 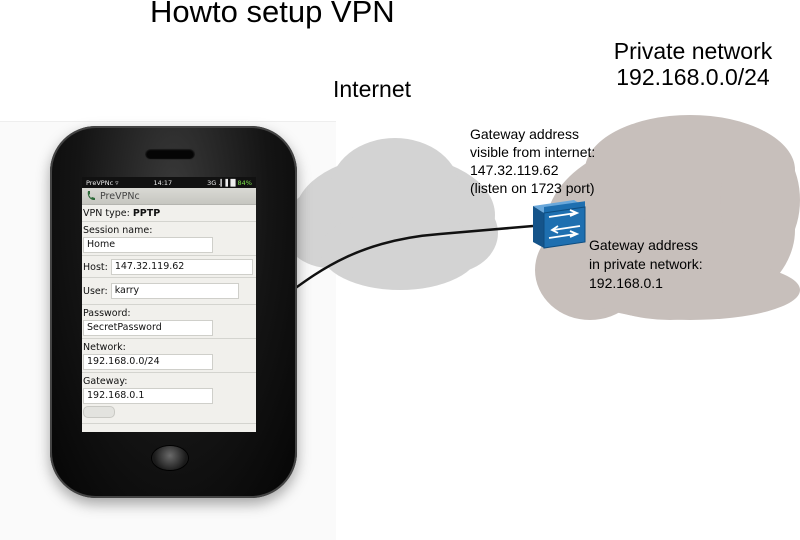 What do you see at coordinates (169, 213) in the screenshot?
I see `vpn-type-row: VPN type: PPTP` at bounding box center [169, 213].